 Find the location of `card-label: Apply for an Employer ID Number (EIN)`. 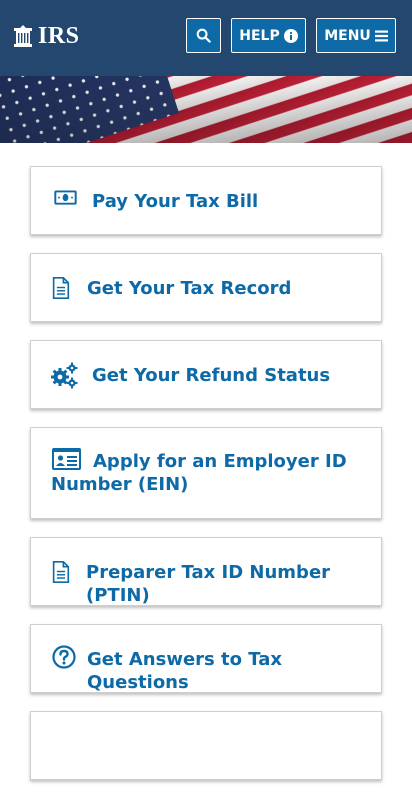

card-label: Apply for an Employer ID Number (EIN) is located at coordinates (199, 473).